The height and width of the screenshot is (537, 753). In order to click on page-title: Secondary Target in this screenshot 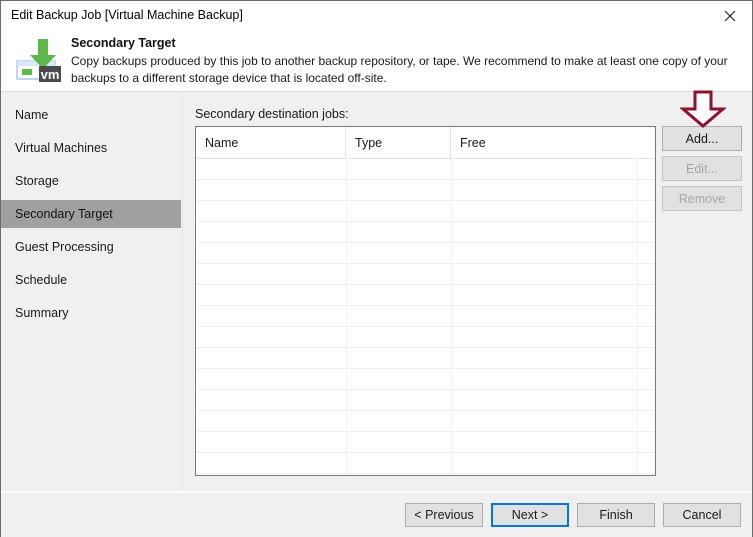, I will do `click(123, 43)`.